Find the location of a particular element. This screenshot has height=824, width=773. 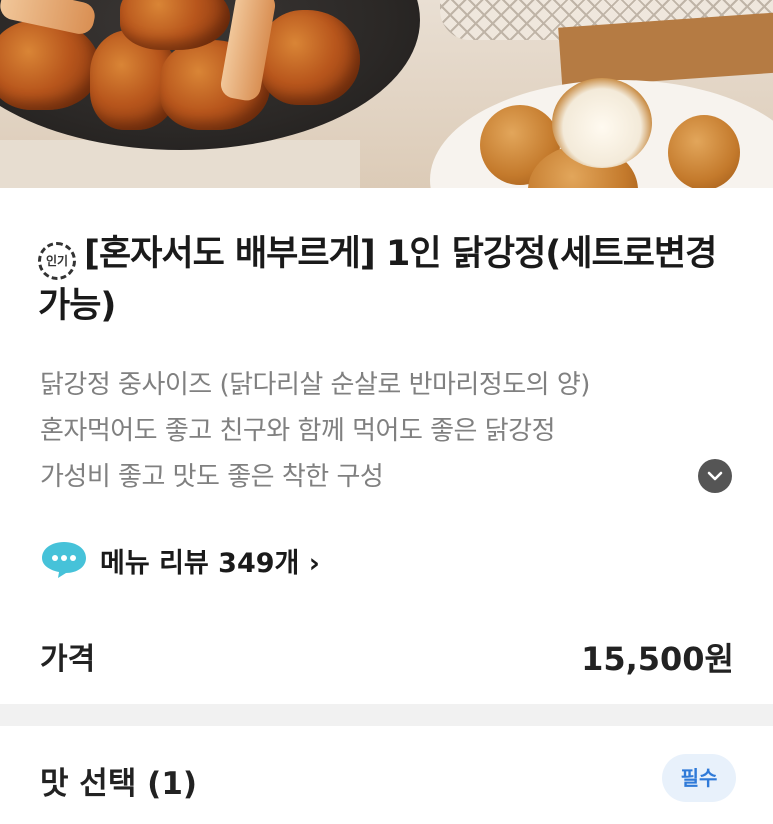

description-line: 닭강정 중사이즈 (닭다리살 순살로 반마리정도의 양) is located at coordinates (315, 385).